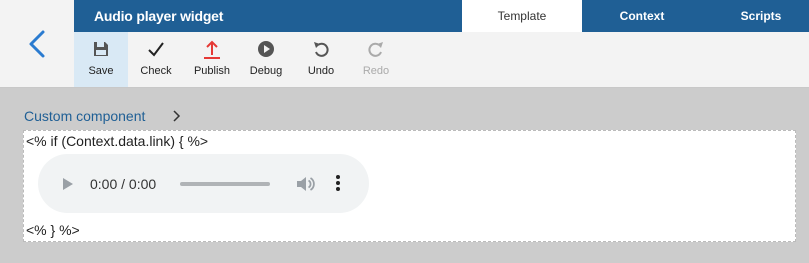 This screenshot has width=809, height=263. What do you see at coordinates (212, 51) in the screenshot?
I see `publish-icon` at bounding box center [212, 51].